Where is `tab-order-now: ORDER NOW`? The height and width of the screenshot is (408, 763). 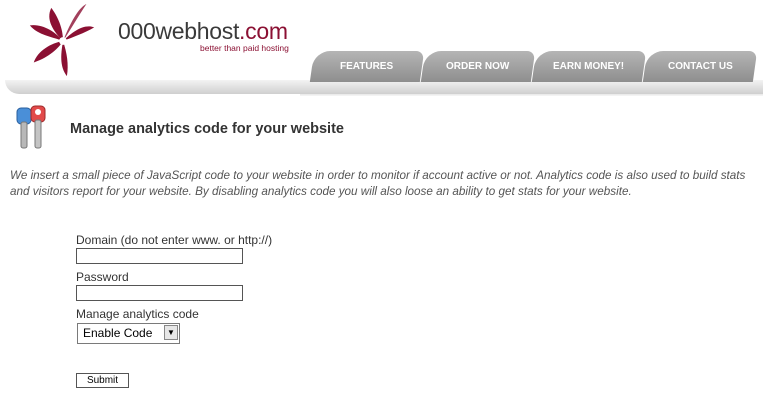
tab-order-now: ORDER NOW is located at coordinates (478, 66).